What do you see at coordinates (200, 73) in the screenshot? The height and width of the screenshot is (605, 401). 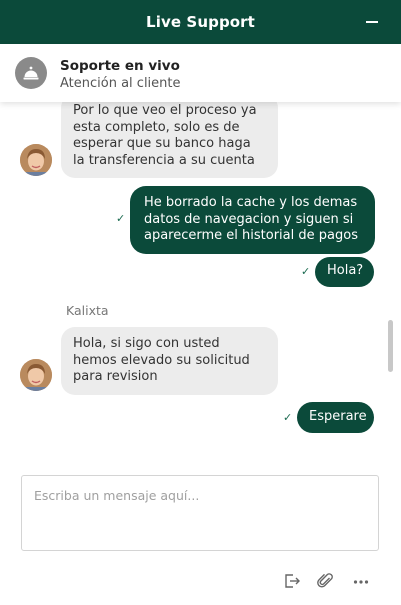 I see `agent-info-bar: Soporte en vivo Atención al cliente` at bounding box center [200, 73].